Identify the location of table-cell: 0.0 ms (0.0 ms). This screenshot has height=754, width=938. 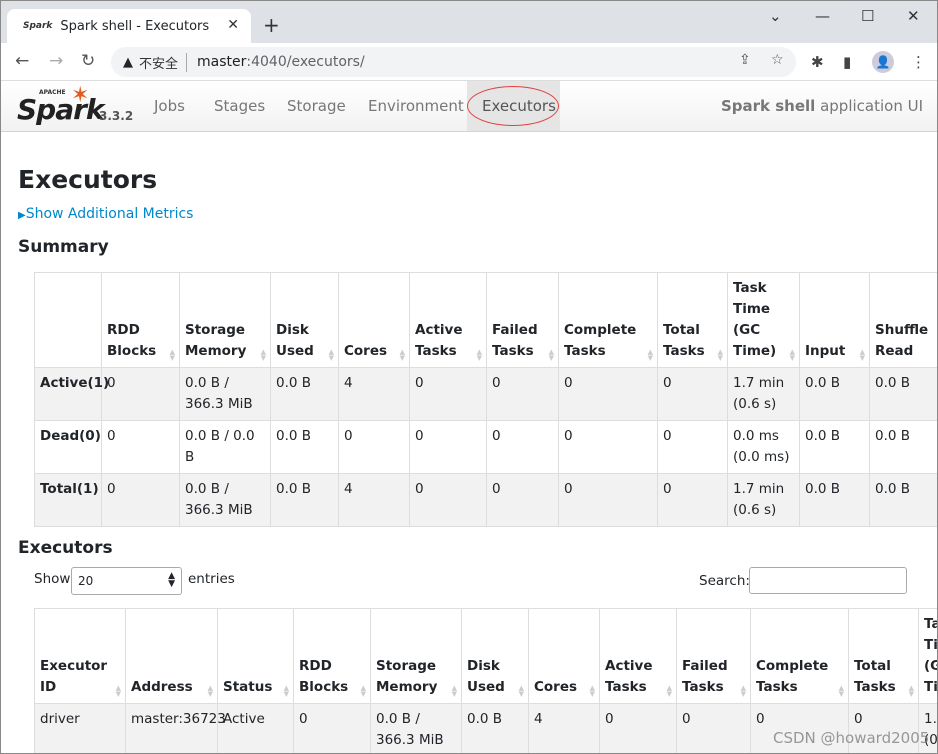
(763, 447).